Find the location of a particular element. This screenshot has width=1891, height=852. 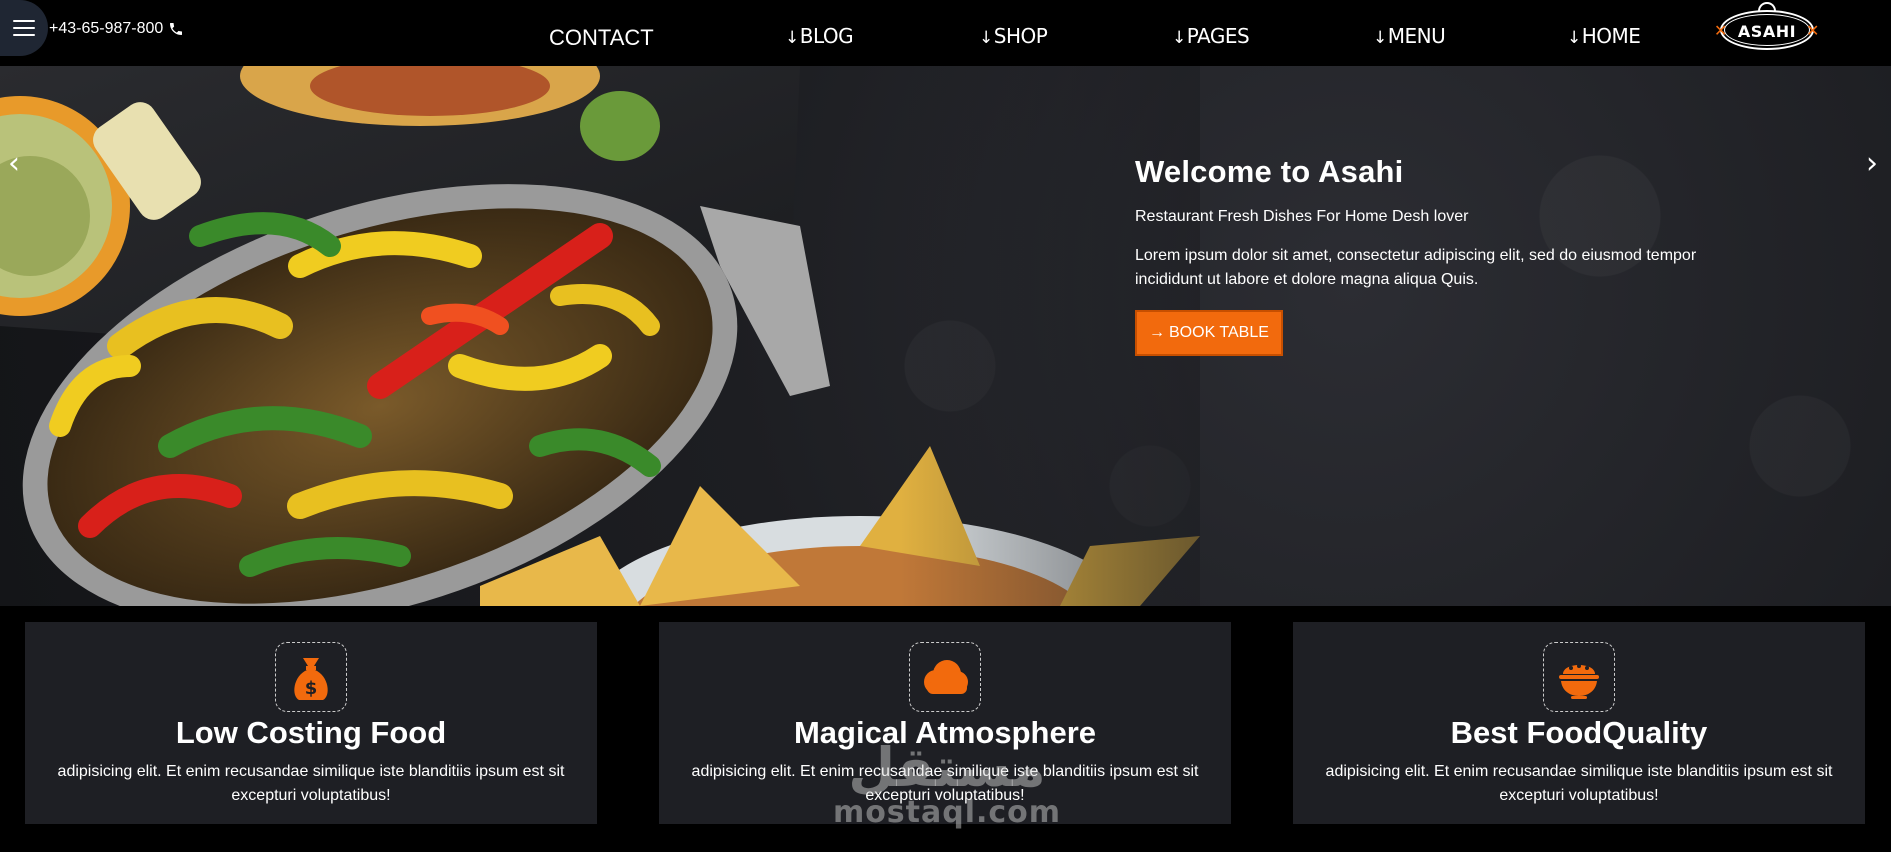

slider-prev-arrow: ‹ is located at coordinates (14, 163).